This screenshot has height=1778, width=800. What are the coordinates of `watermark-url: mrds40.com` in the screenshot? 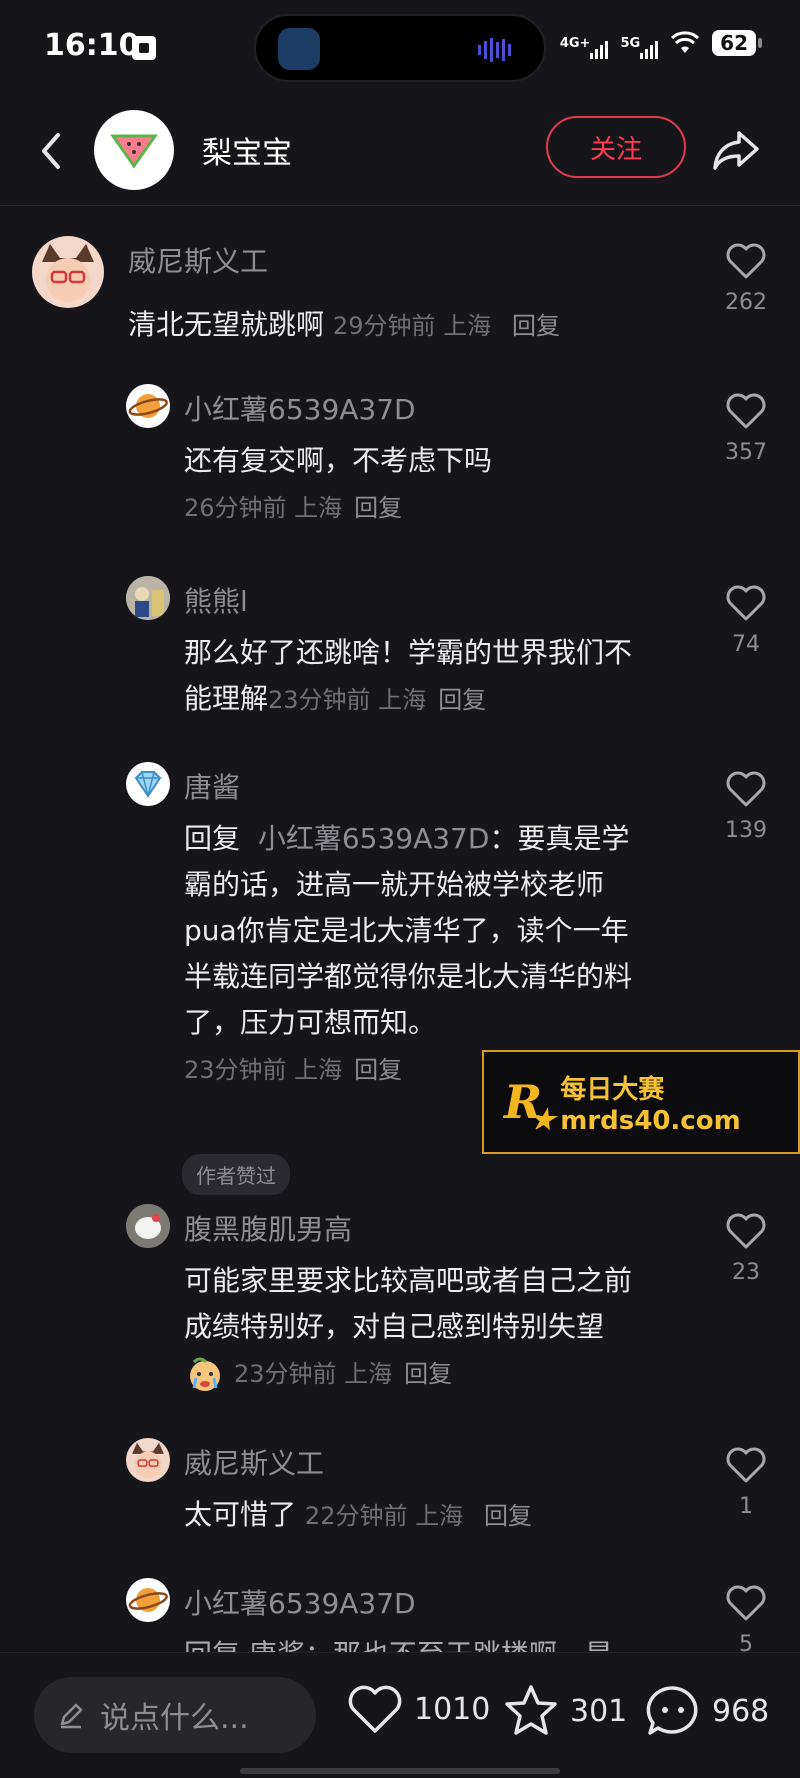 It's located at (650, 1120).